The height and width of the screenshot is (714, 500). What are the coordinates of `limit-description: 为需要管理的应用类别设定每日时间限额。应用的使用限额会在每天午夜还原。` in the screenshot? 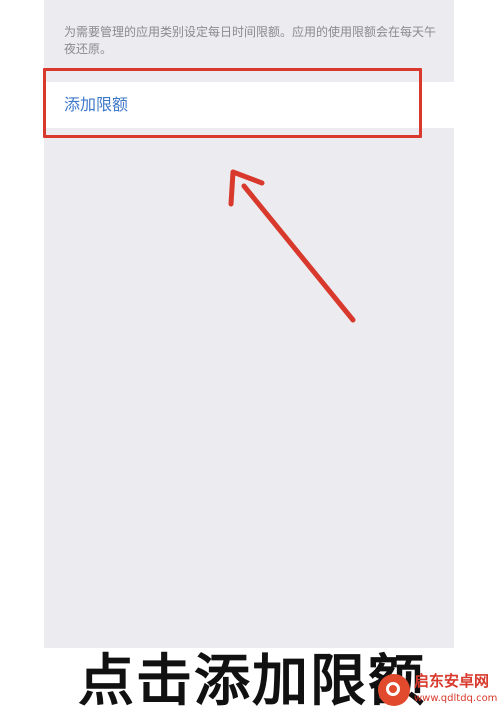 It's located at (250, 40).